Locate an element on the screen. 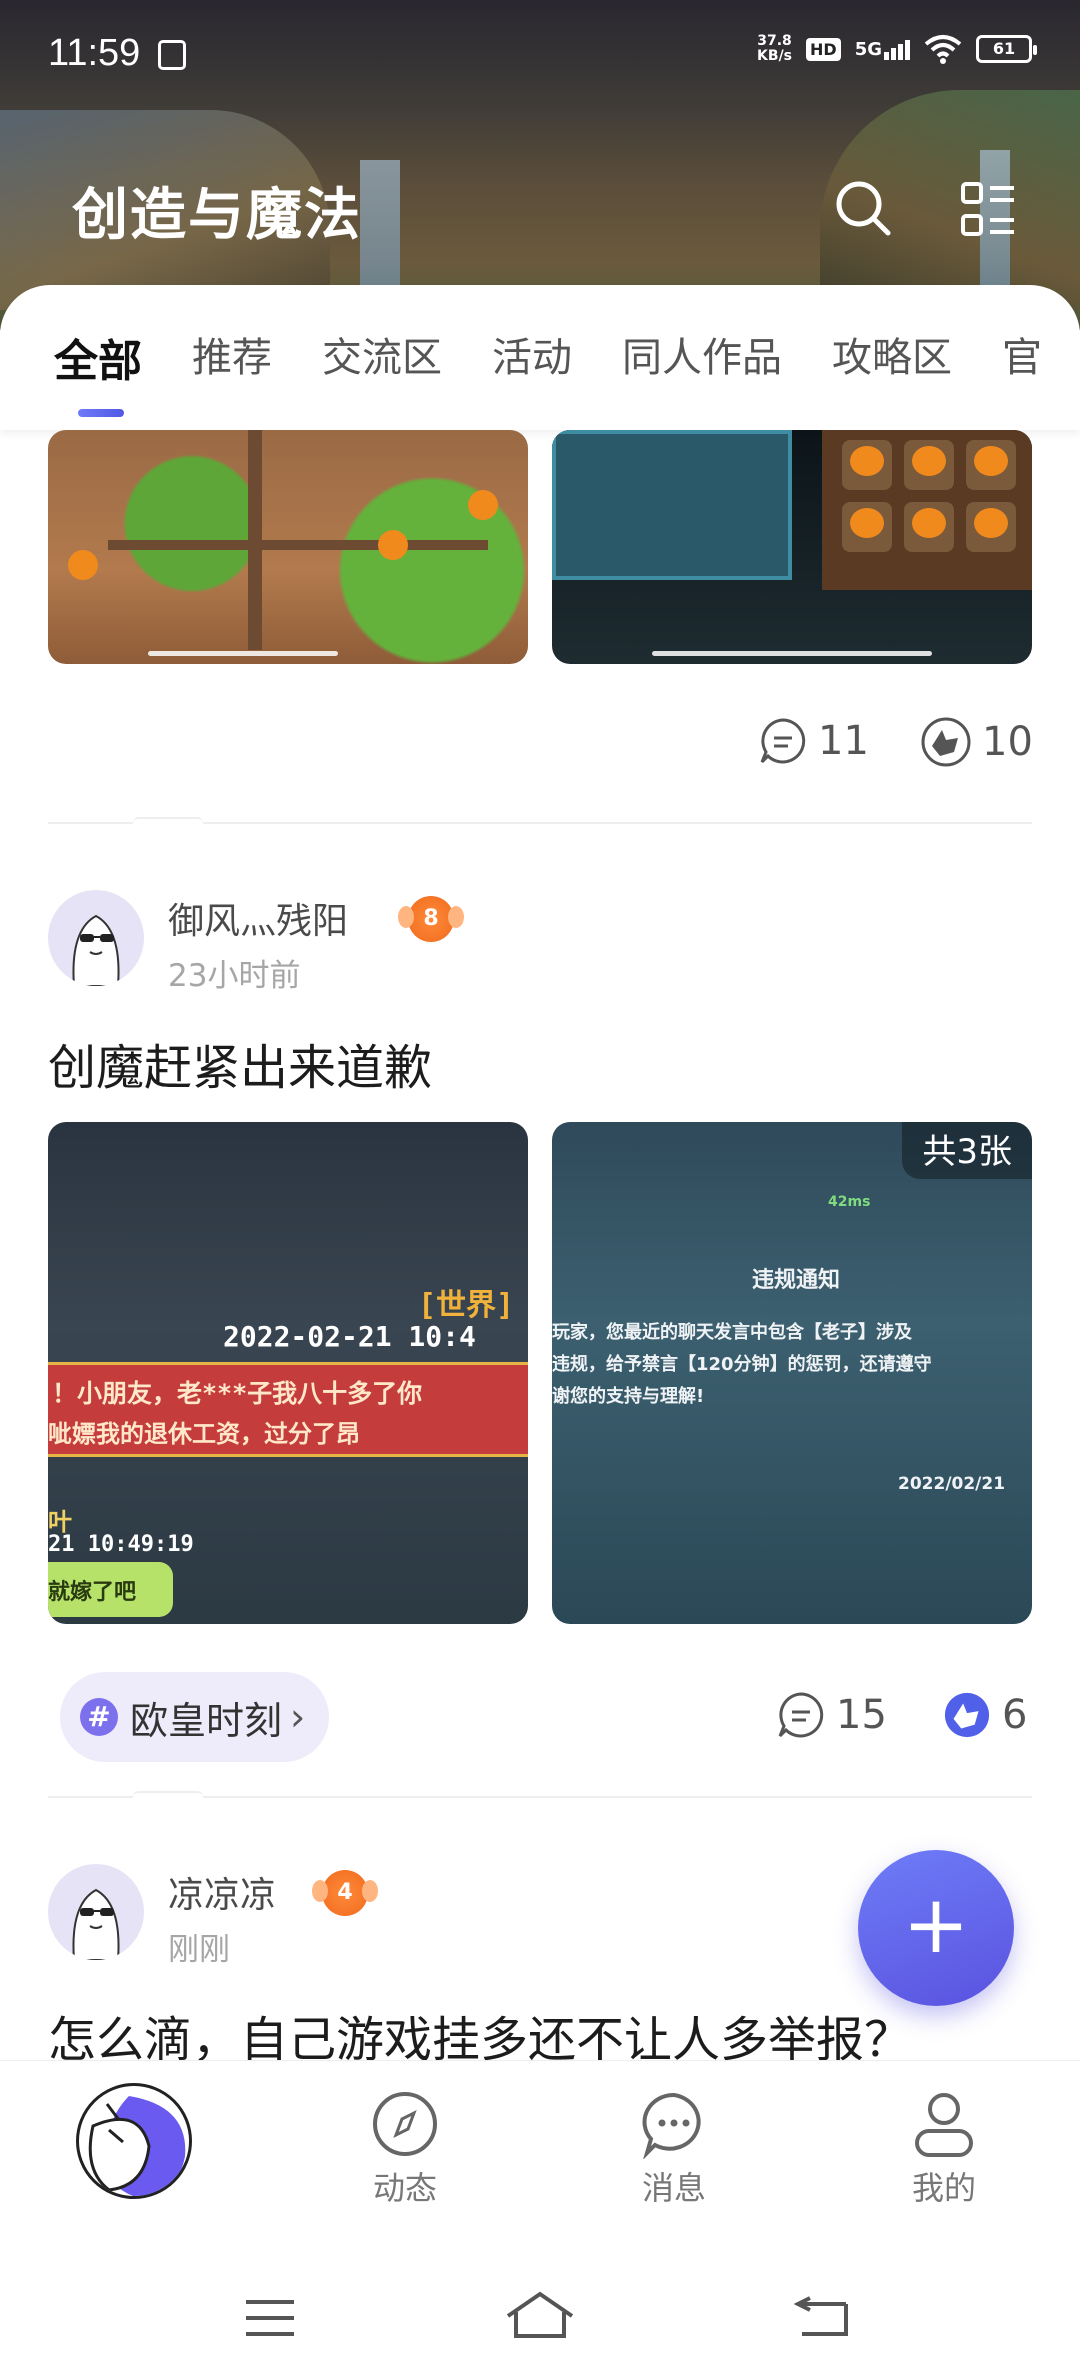  notice-line: 谢您的支持与理解! is located at coordinates (628, 1396).